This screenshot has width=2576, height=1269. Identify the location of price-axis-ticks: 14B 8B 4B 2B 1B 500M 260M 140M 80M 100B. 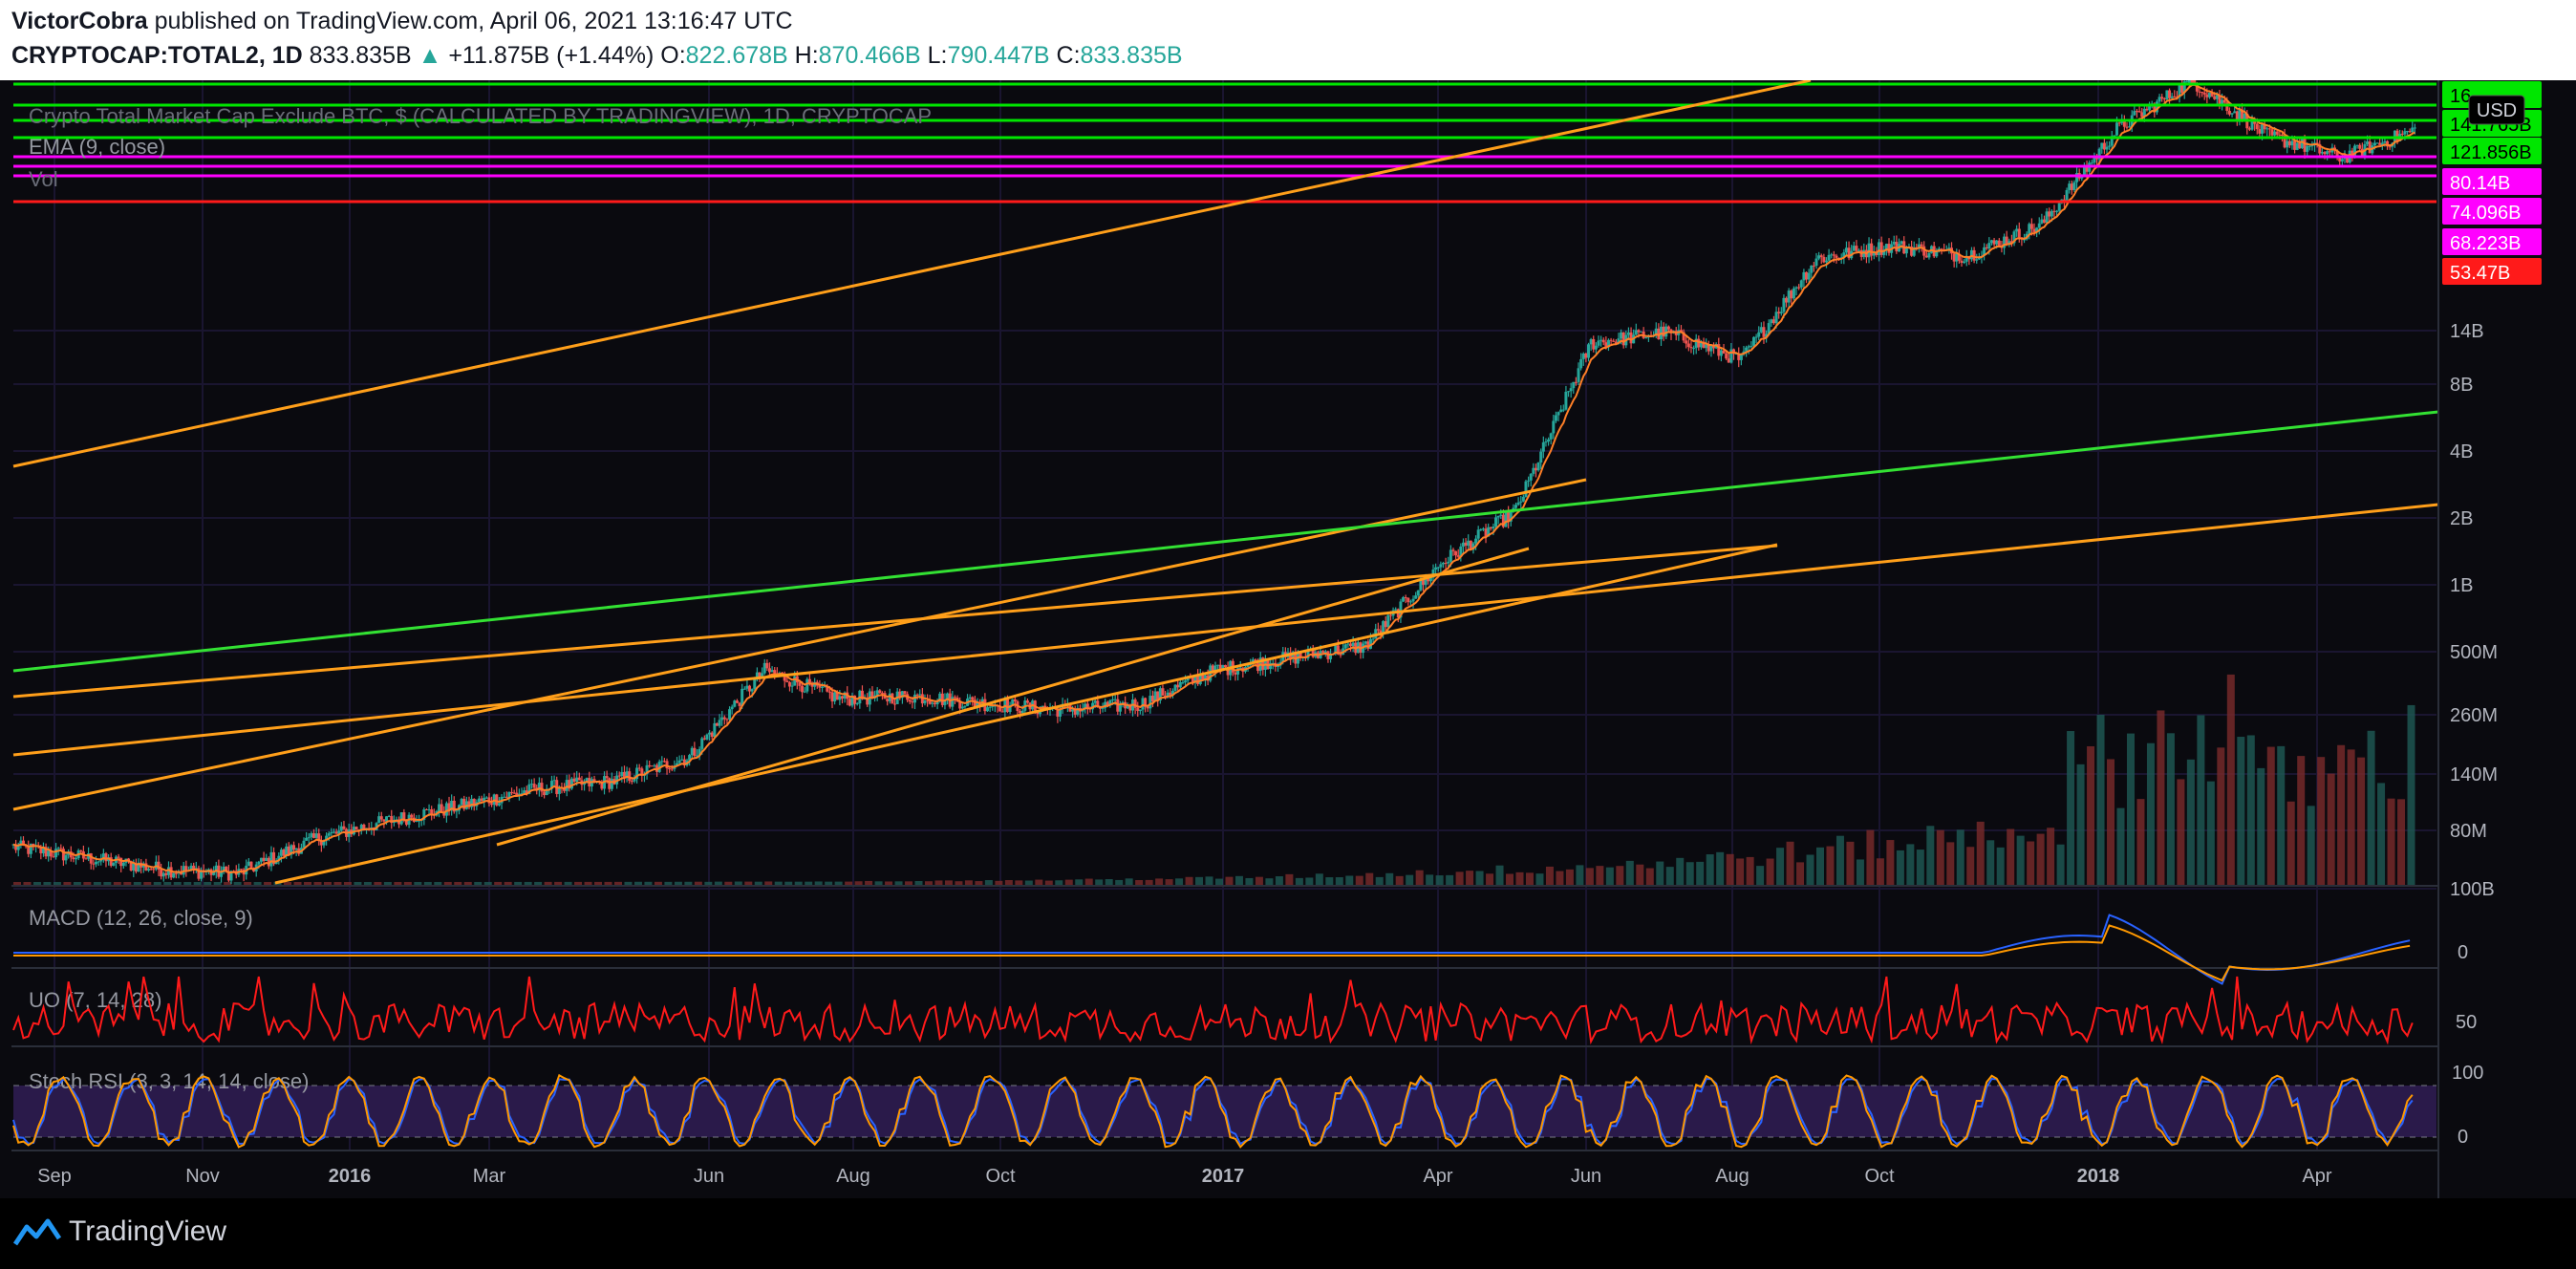
(2474, 610).